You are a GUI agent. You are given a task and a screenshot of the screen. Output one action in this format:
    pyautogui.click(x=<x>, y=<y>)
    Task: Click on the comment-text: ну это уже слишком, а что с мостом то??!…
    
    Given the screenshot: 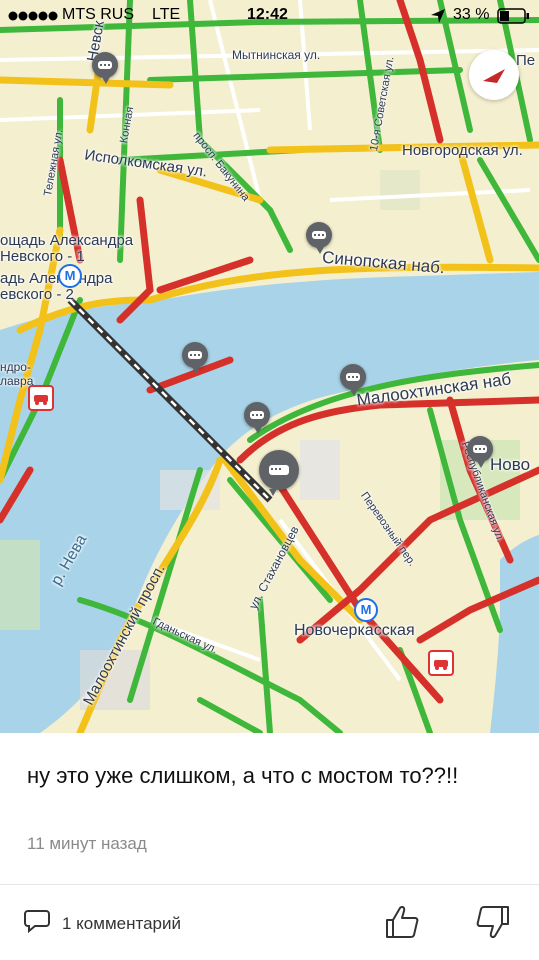 What is the action you would take?
    pyautogui.click(x=243, y=775)
    